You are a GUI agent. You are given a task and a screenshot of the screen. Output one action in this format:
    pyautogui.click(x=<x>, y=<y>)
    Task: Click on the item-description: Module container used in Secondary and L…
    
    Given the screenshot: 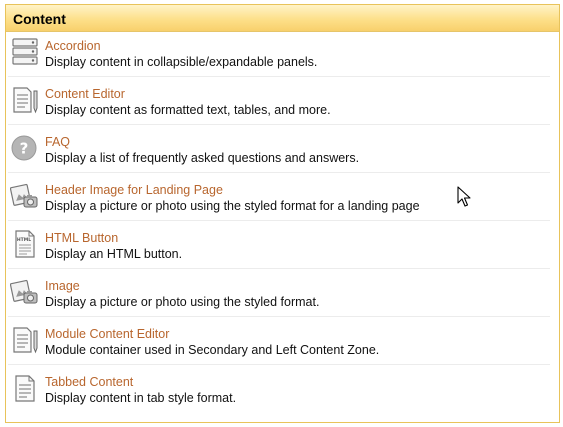 What is the action you would take?
    pyautogui.click(x=212, y=350)
    